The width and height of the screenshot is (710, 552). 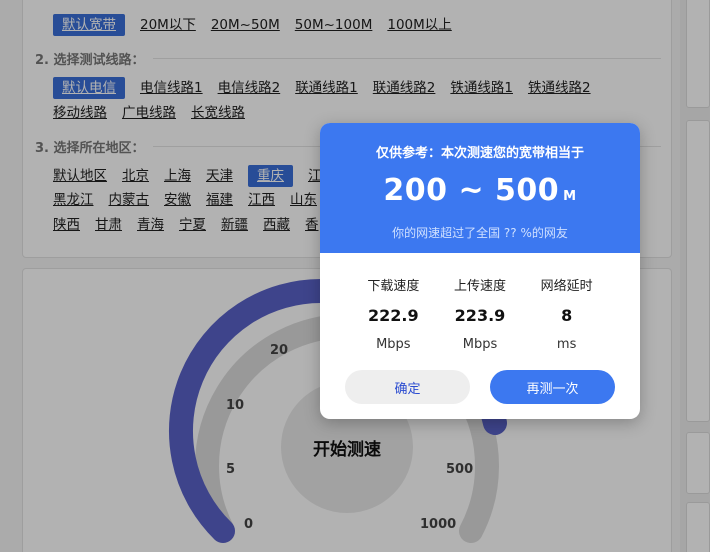 What do you see at coordinates (566, 286) in the screenshot?
I see `stat-label: 网络延时` at bounding box center [566, 286].